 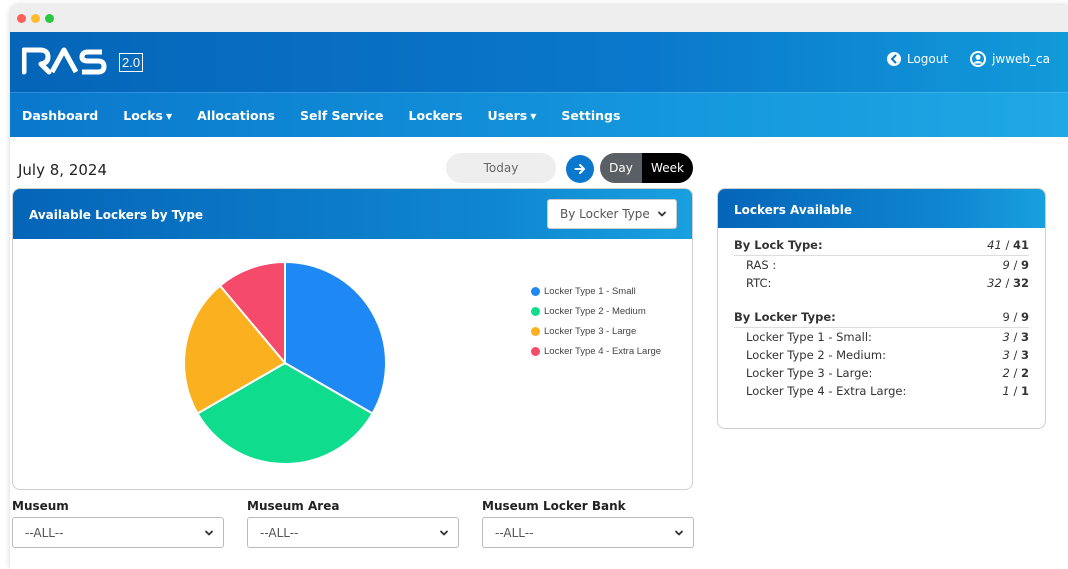 I want to click on lock-type-row: RTC: 32 / 32, so click(x=887, y=283).